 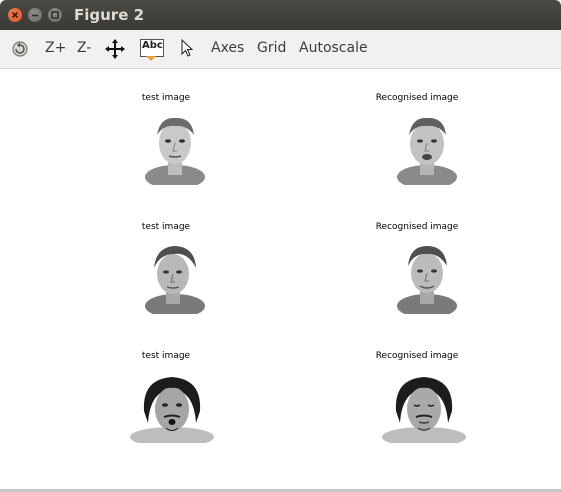 I want to click on text-tool-dropdown-icon, so click(x=151, y=58).